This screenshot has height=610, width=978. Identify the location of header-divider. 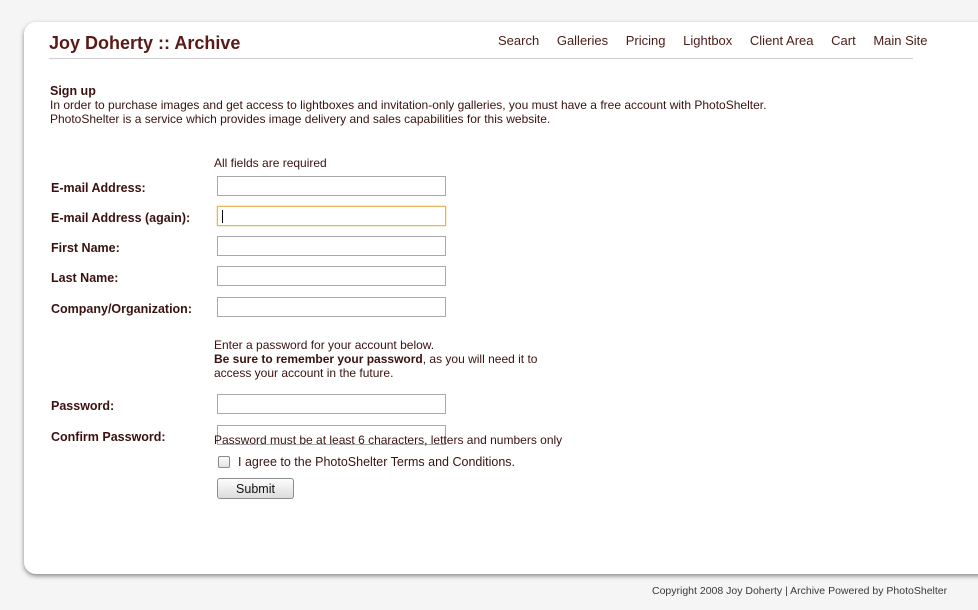
(481, 58).